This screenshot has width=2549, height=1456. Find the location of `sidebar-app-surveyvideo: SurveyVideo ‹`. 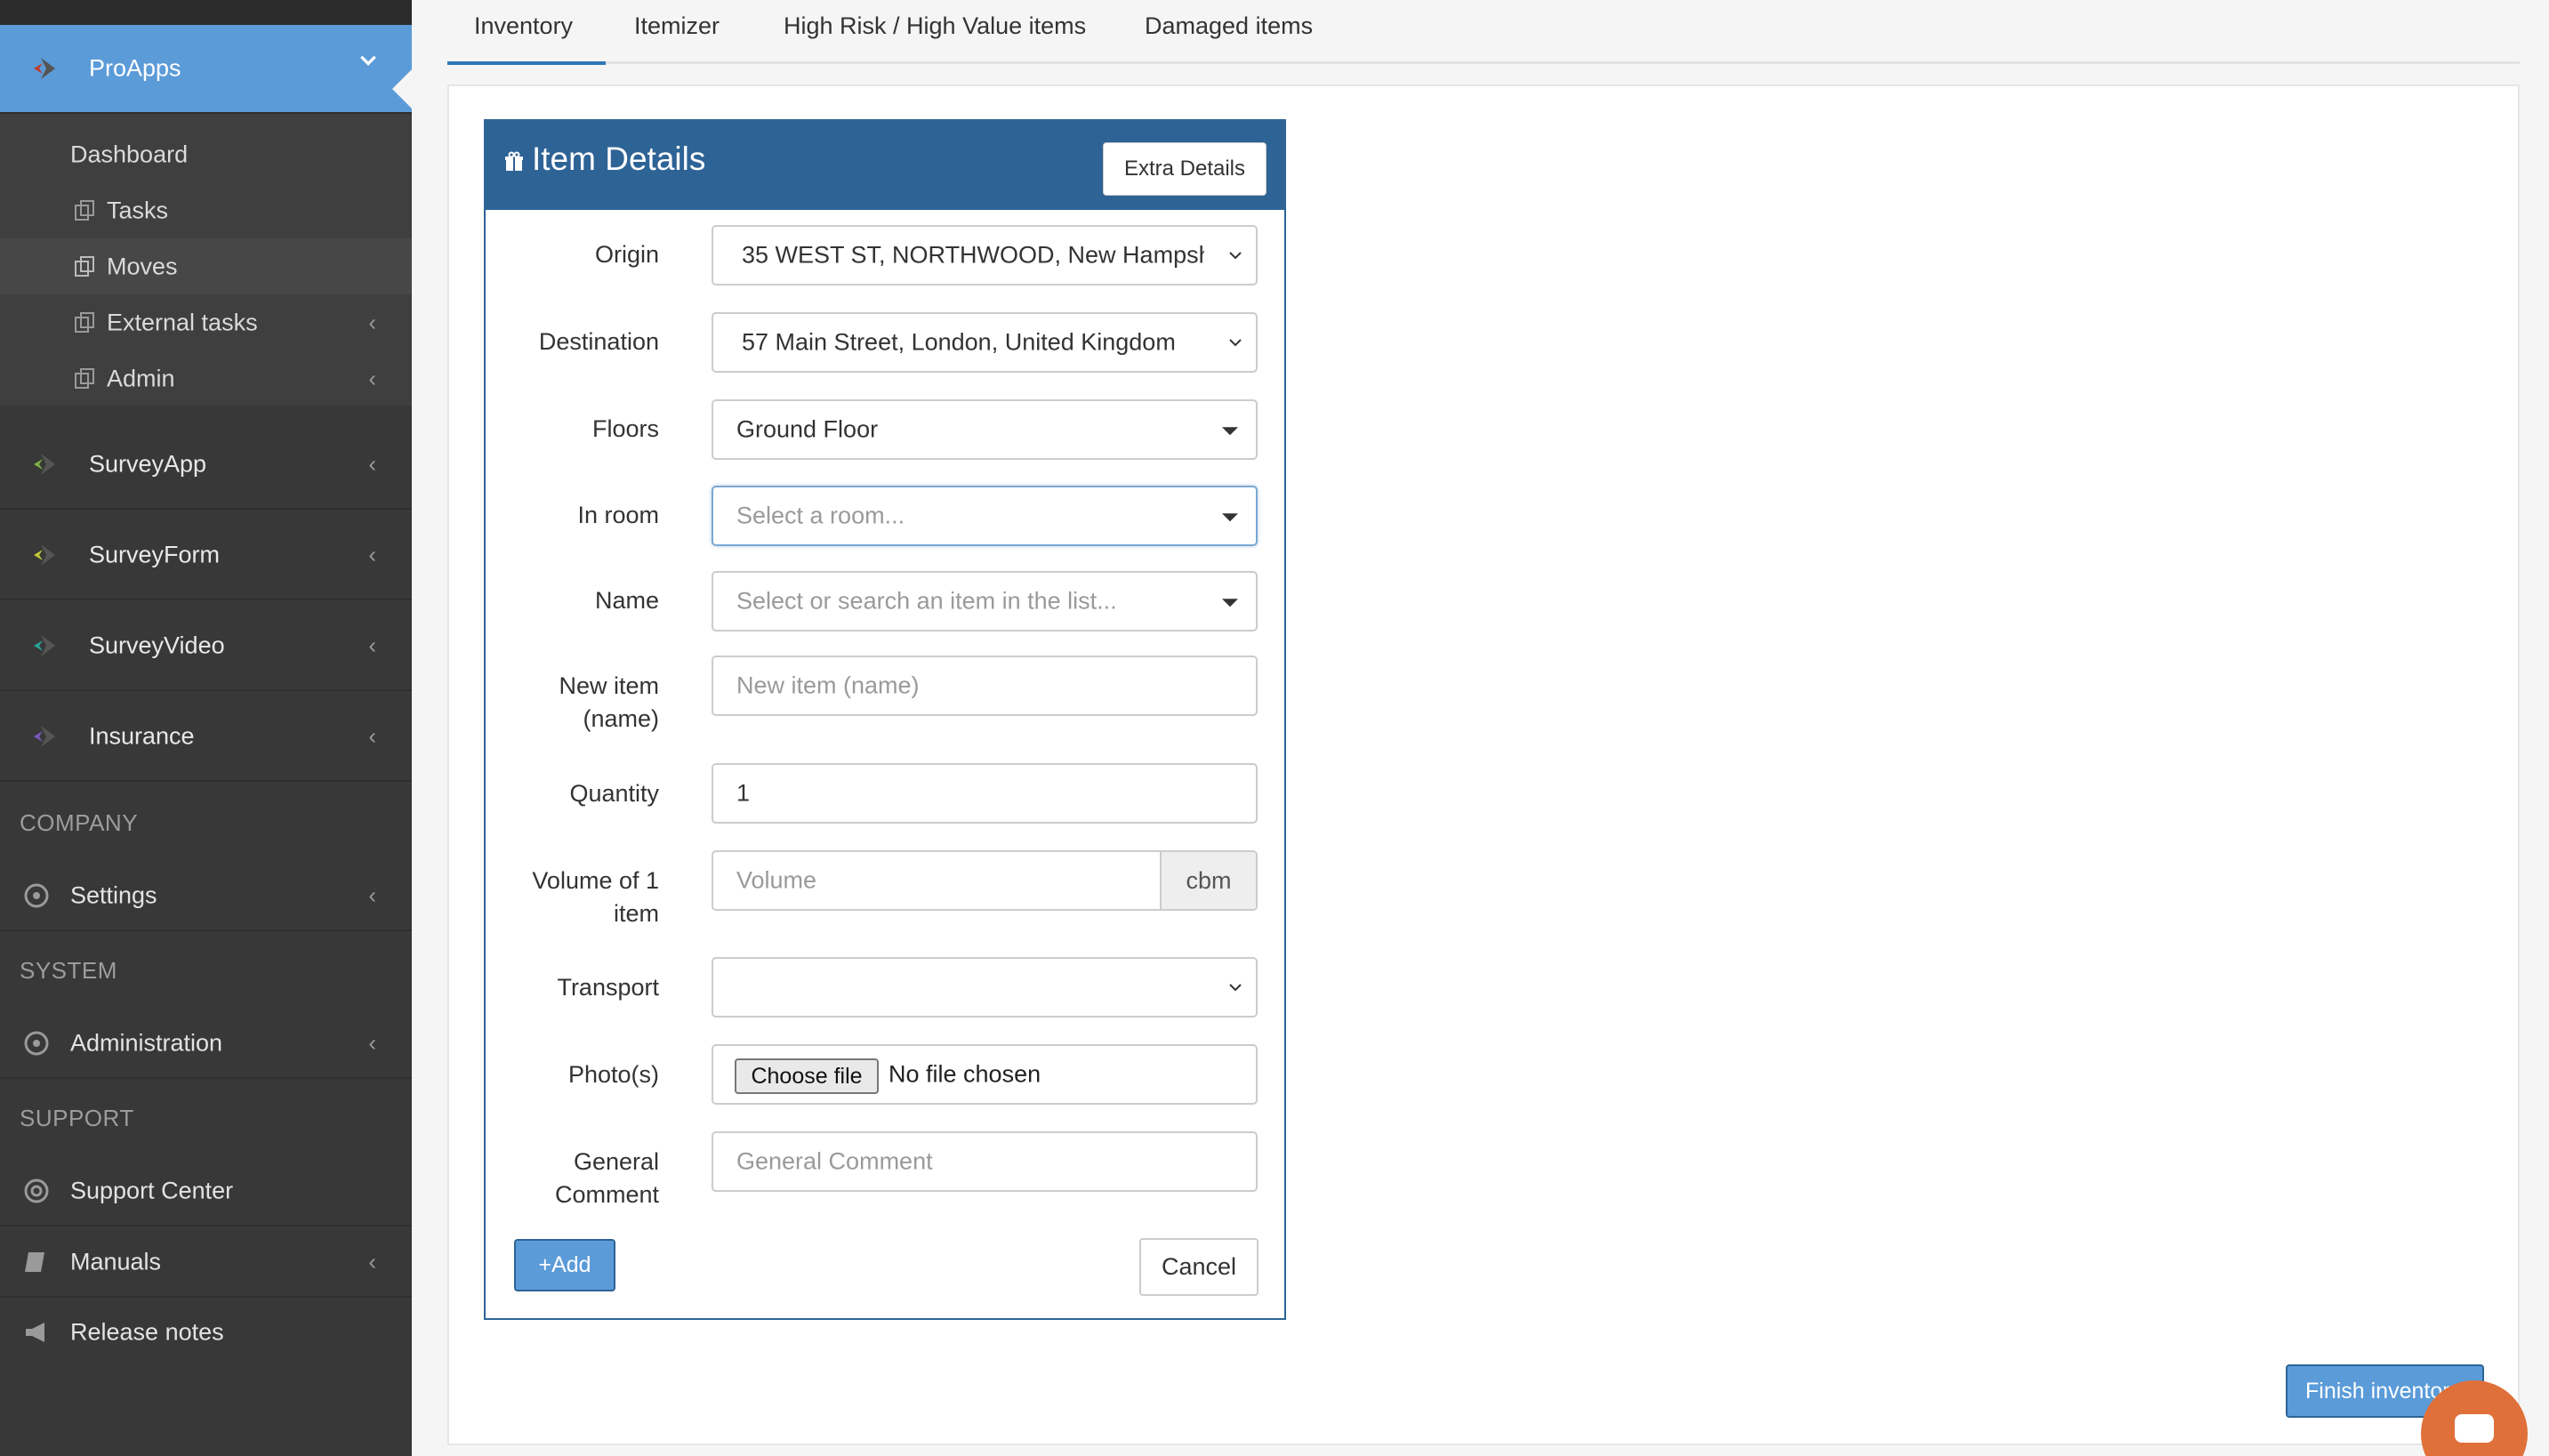

sidebar-app-surveyvideo: SurveyVideo ‹ is located at coordinates (206, 646).